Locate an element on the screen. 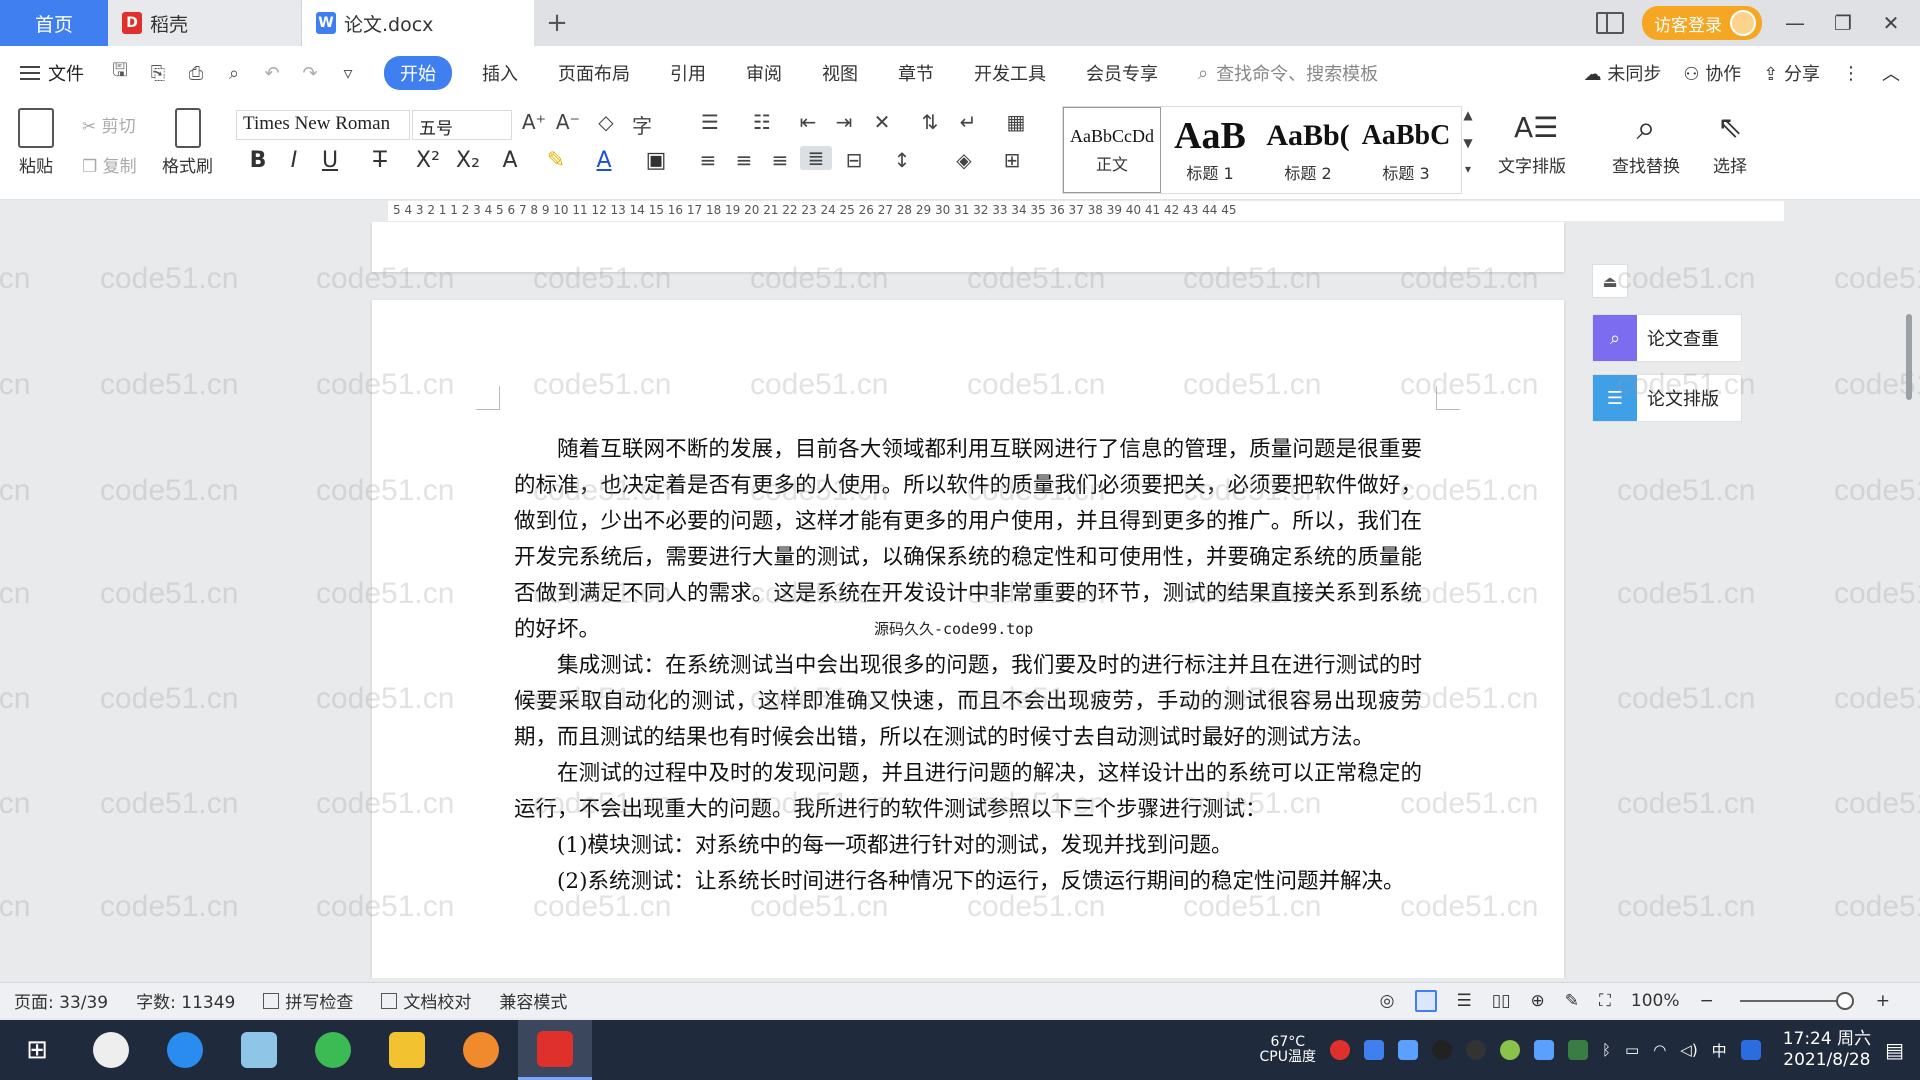  thesis-check-button: ⌕ 论文查重 is located at coordinates (1667, 338).